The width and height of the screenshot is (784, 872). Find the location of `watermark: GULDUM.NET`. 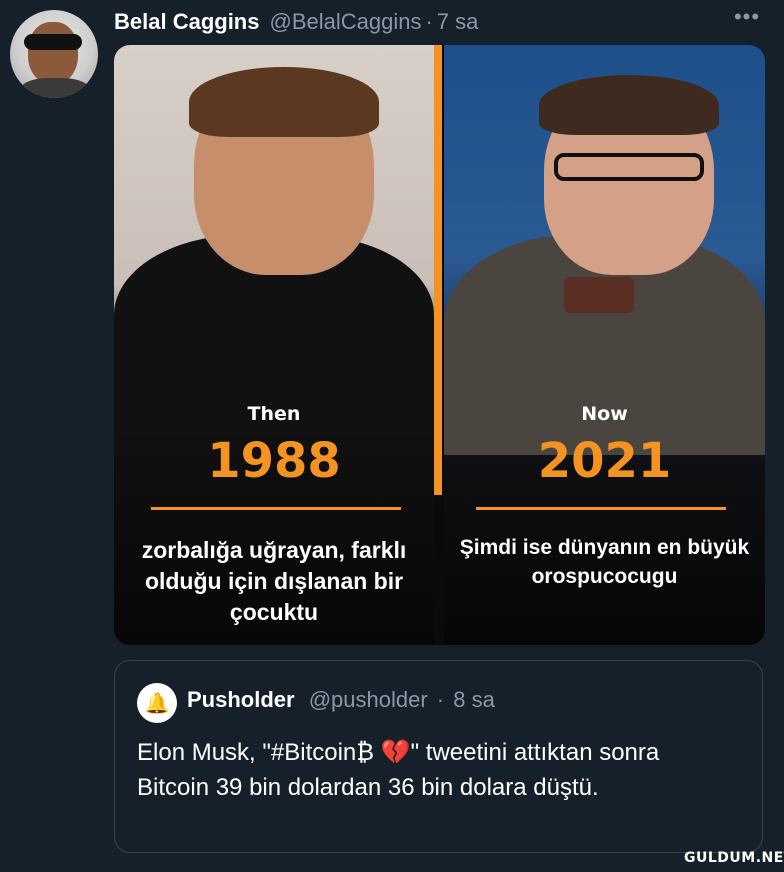

watermark: GULDUM.NET is located at coordinates (734, 858).